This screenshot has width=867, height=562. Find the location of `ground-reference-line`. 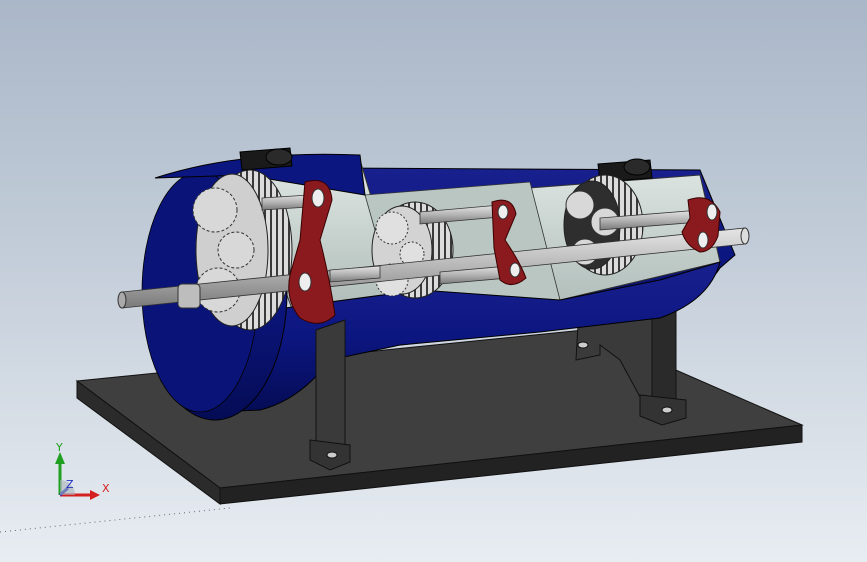

ground-reference-line is located at coordinates (115, 520).